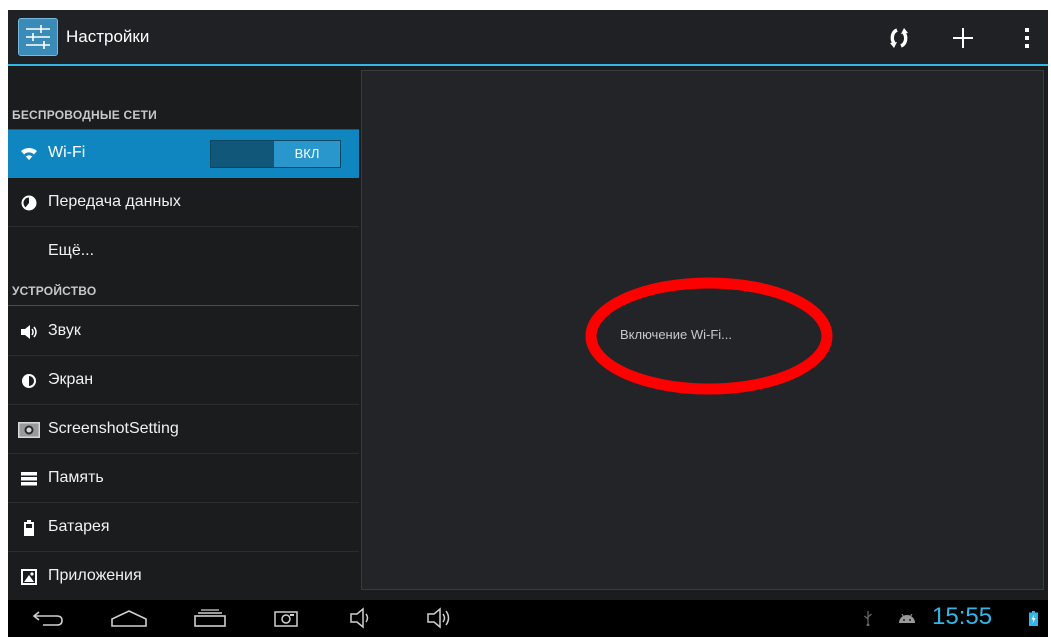  I want to click on section-header-wireless: БЕСПРОВОДНЫЕ СЕТИ, so click(183, 115).